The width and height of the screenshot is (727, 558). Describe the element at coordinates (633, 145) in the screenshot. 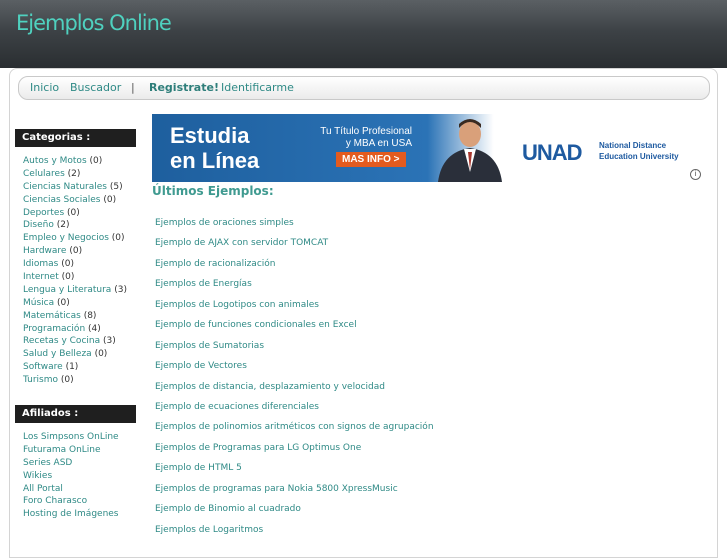

I see `banner-university-line1: National Distance` at that location.